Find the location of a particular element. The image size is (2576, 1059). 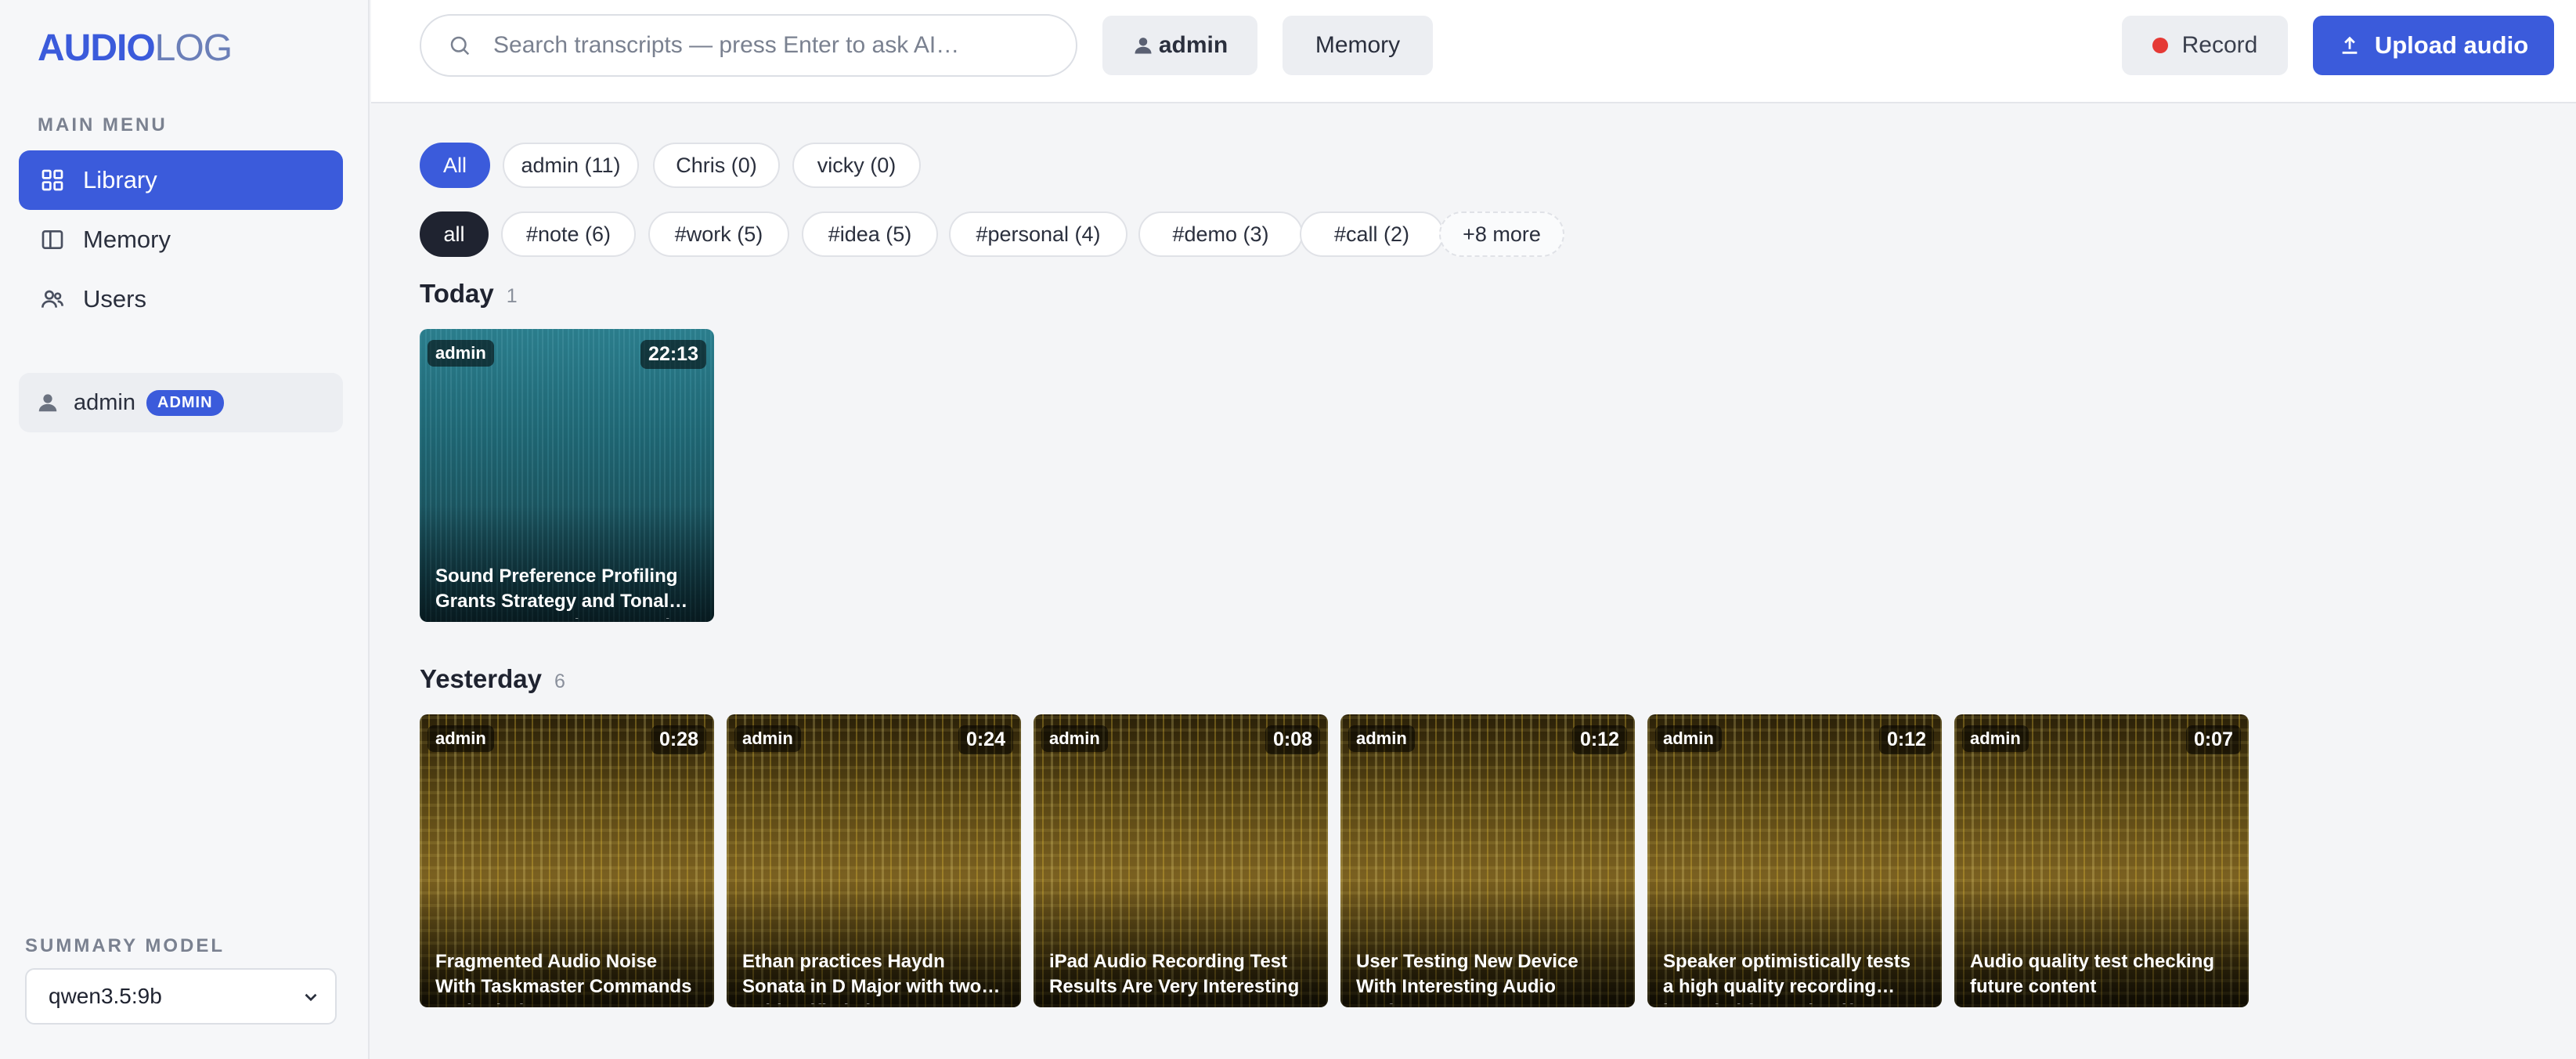

card-duration: 0:08 is located at coordinates (1292, 739).